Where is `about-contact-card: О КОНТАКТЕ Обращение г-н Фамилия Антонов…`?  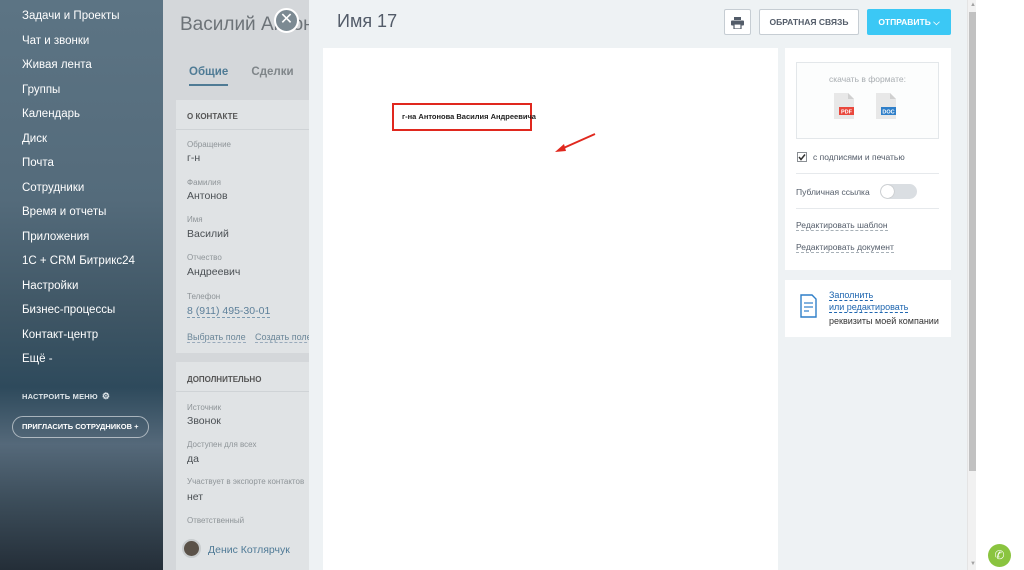
about-contact-card: О КОНТАКТЕ Обращение г-н Фамилия Антонов… is located at coordinates (249, 226).